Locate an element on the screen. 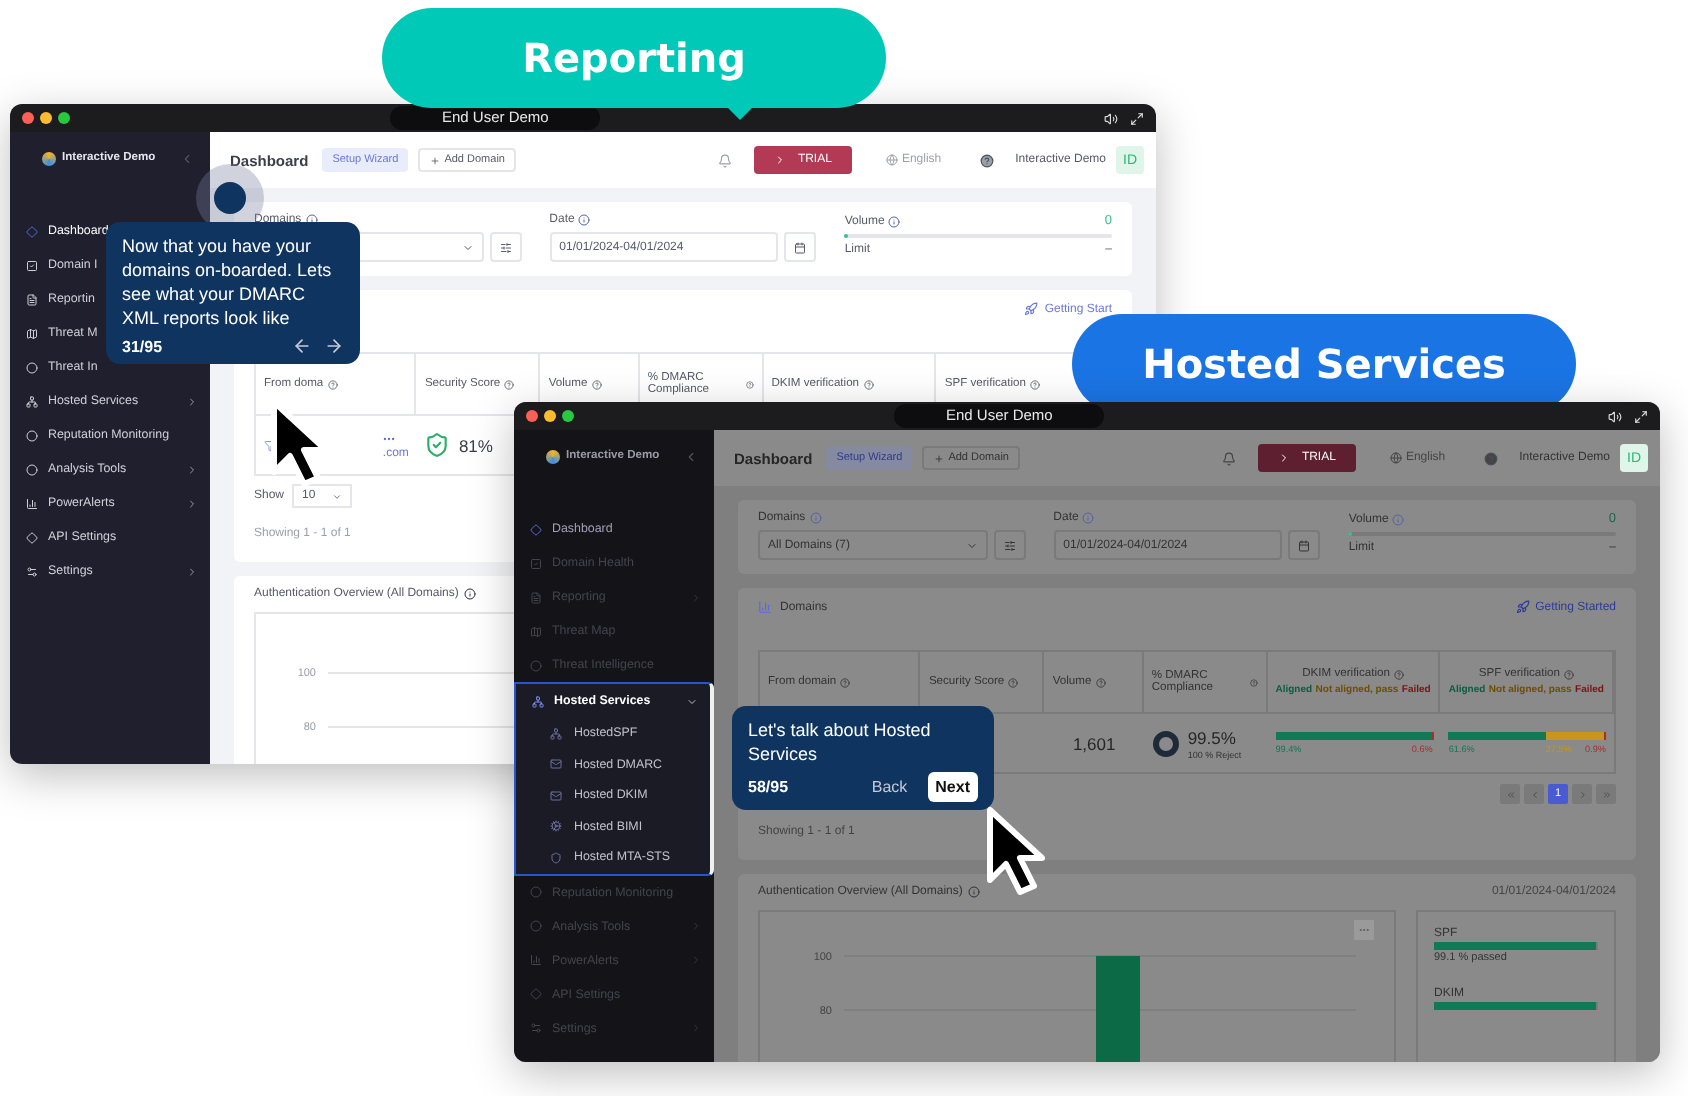  compliance-value: 99.5% is located at coordinates (1212, 737).